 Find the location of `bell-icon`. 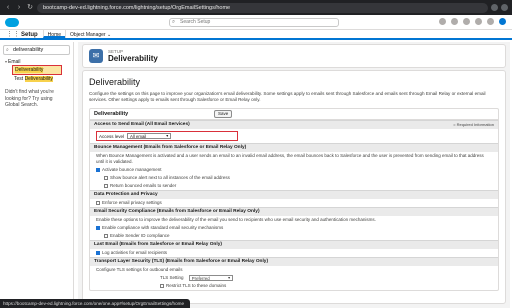

bell-icon is located at coordinates (490, 21).